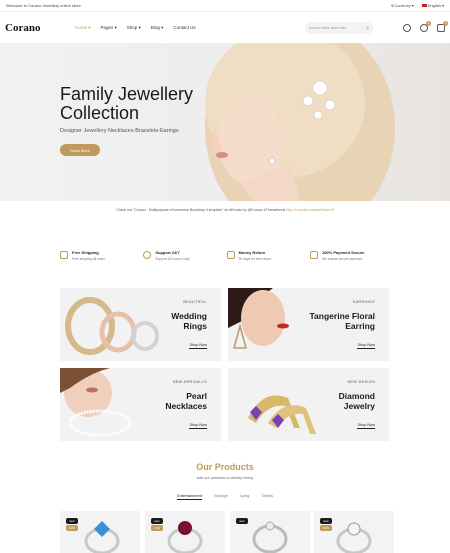  I want to click on logo: Corano, so click(40, 28).